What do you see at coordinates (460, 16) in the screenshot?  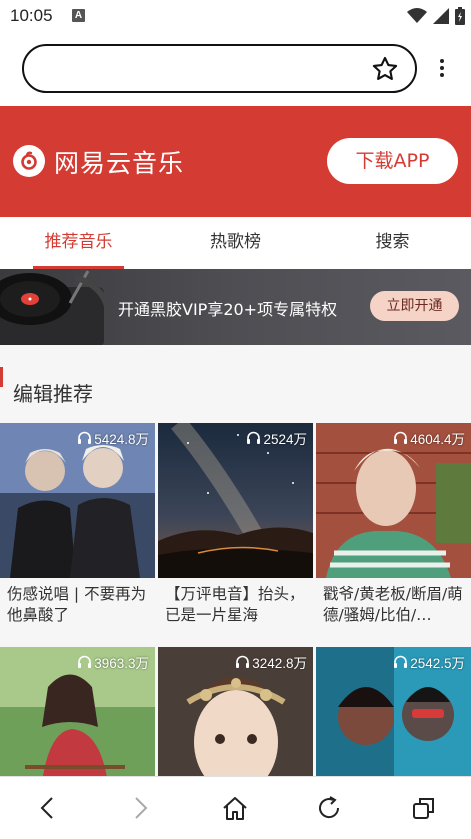 I see `battery-icon` at bounding box center [460, 16].